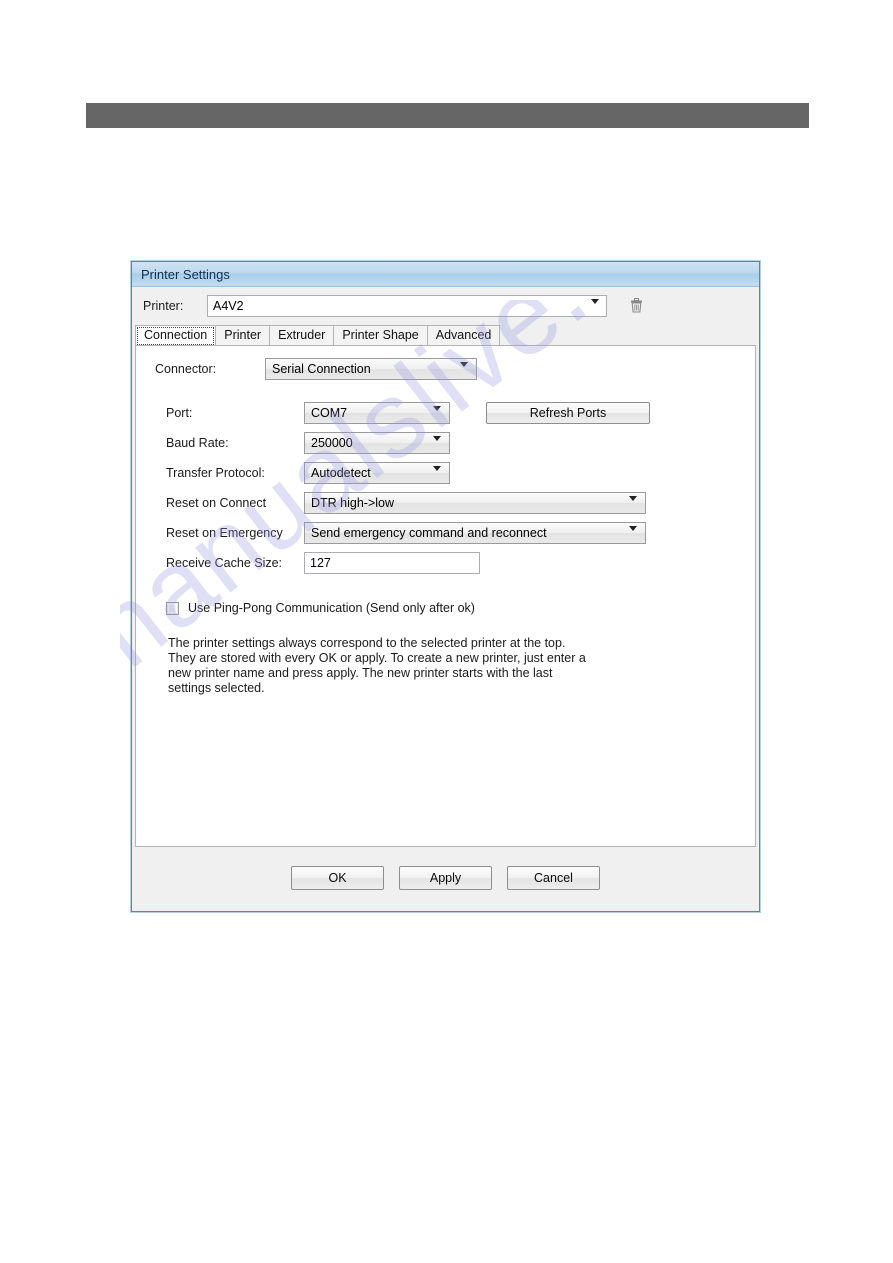 This screenshot has width=893, height=1263. I want to click on delete-printer-button, so click(636, 306).